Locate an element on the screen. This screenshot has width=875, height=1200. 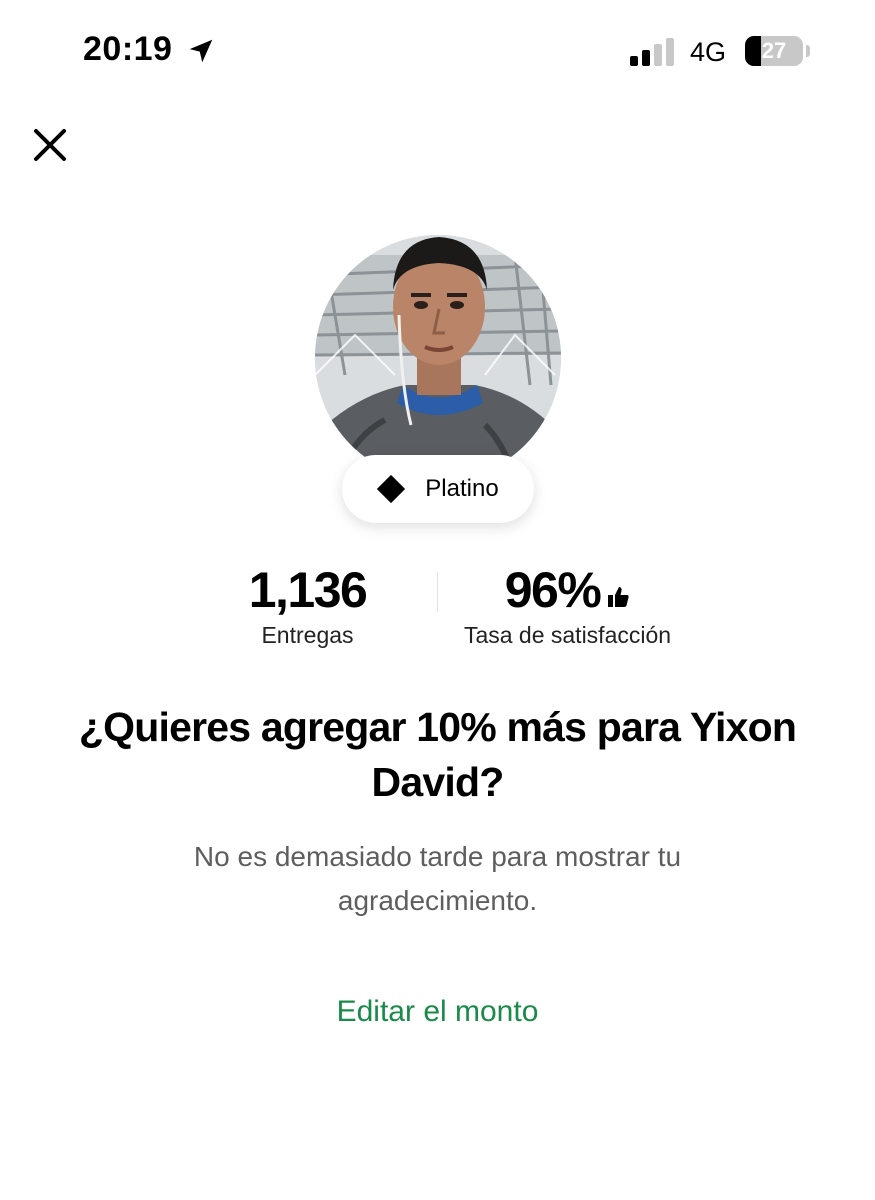
stats-divider is located at coordinates (437, 592).